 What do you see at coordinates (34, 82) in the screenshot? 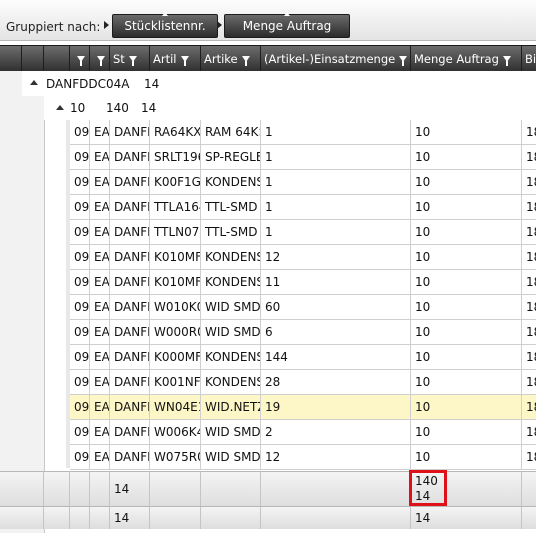
I see `collapse-icon` at bounding box center [34, 82].